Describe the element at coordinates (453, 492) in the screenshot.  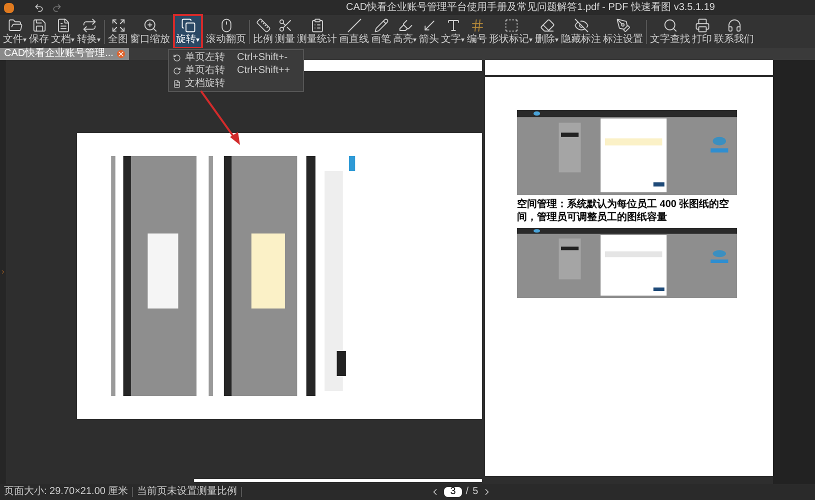
I see `page-number-field: 3` at that location.